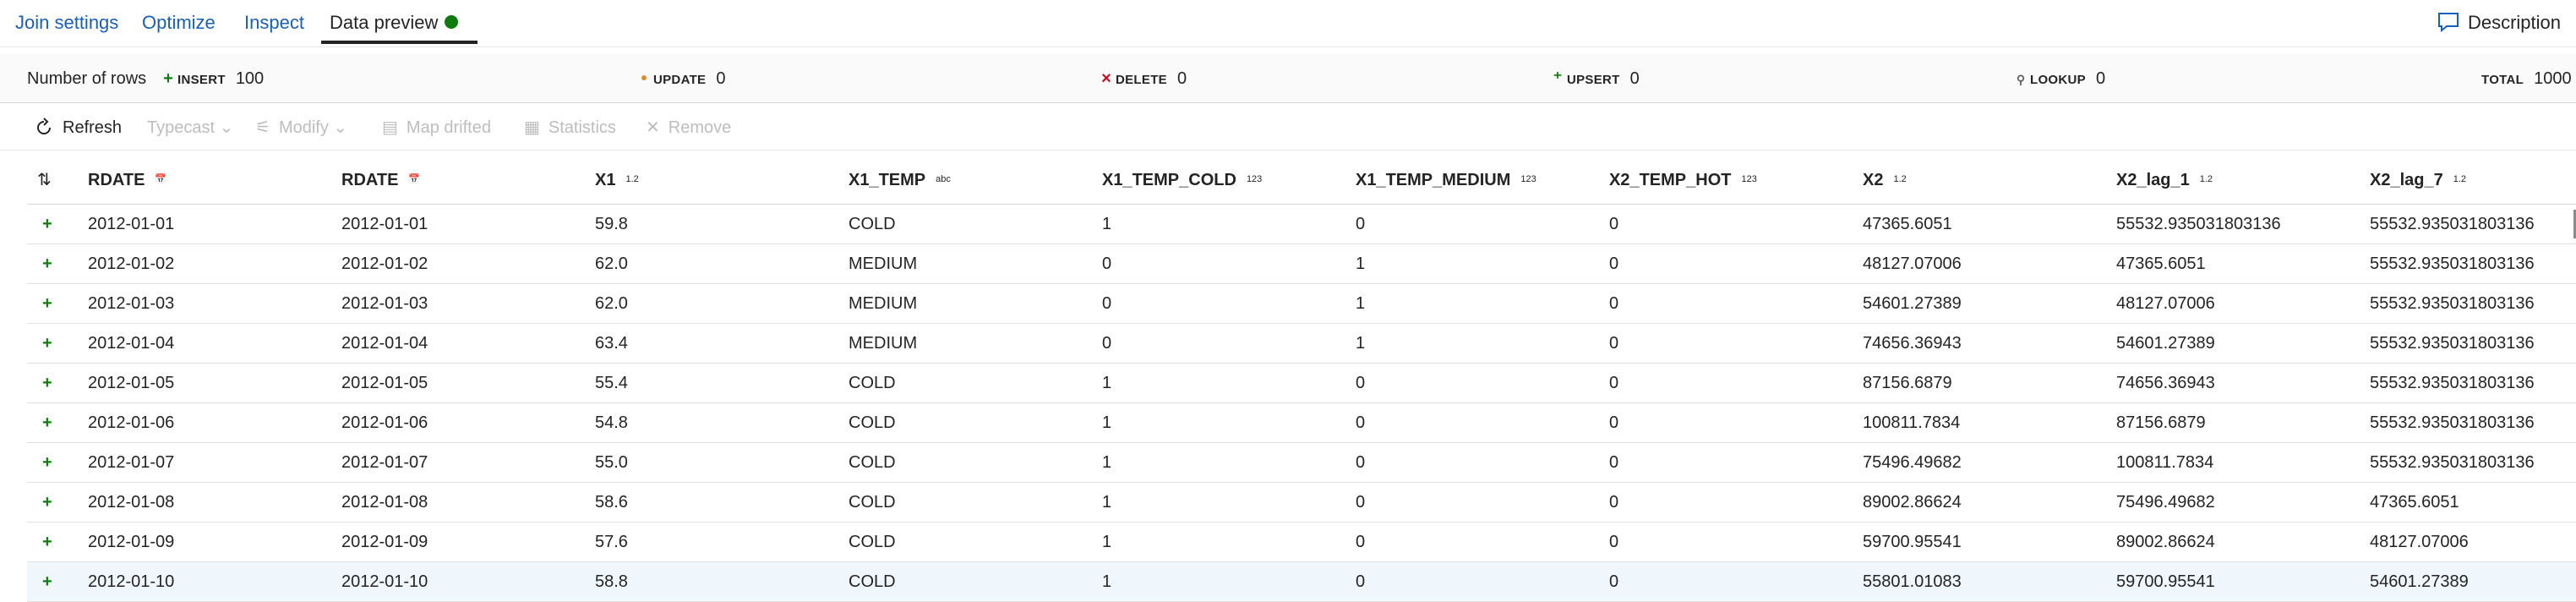 This screenshot has height=602, width=2576. Describe the element at coordinates (611, 224) in the screenshot. I see `table-cell: 59.8` at that location.